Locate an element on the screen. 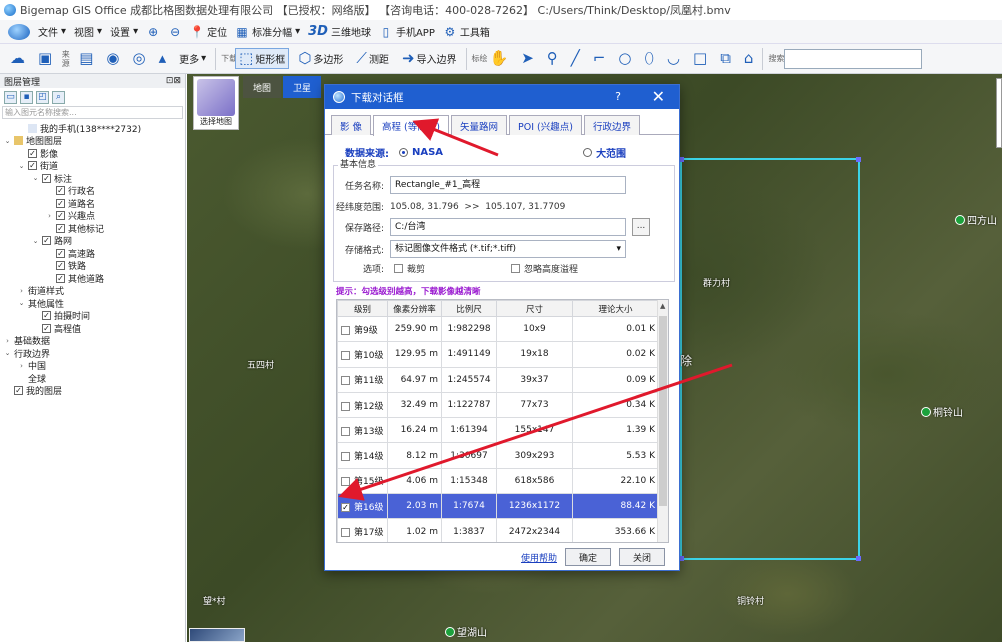 Image resolution: width=1002 pixels, height=642 pixels. layer-tree-item: › ✓ 兴趣点 is located at coordinates (92, 216).